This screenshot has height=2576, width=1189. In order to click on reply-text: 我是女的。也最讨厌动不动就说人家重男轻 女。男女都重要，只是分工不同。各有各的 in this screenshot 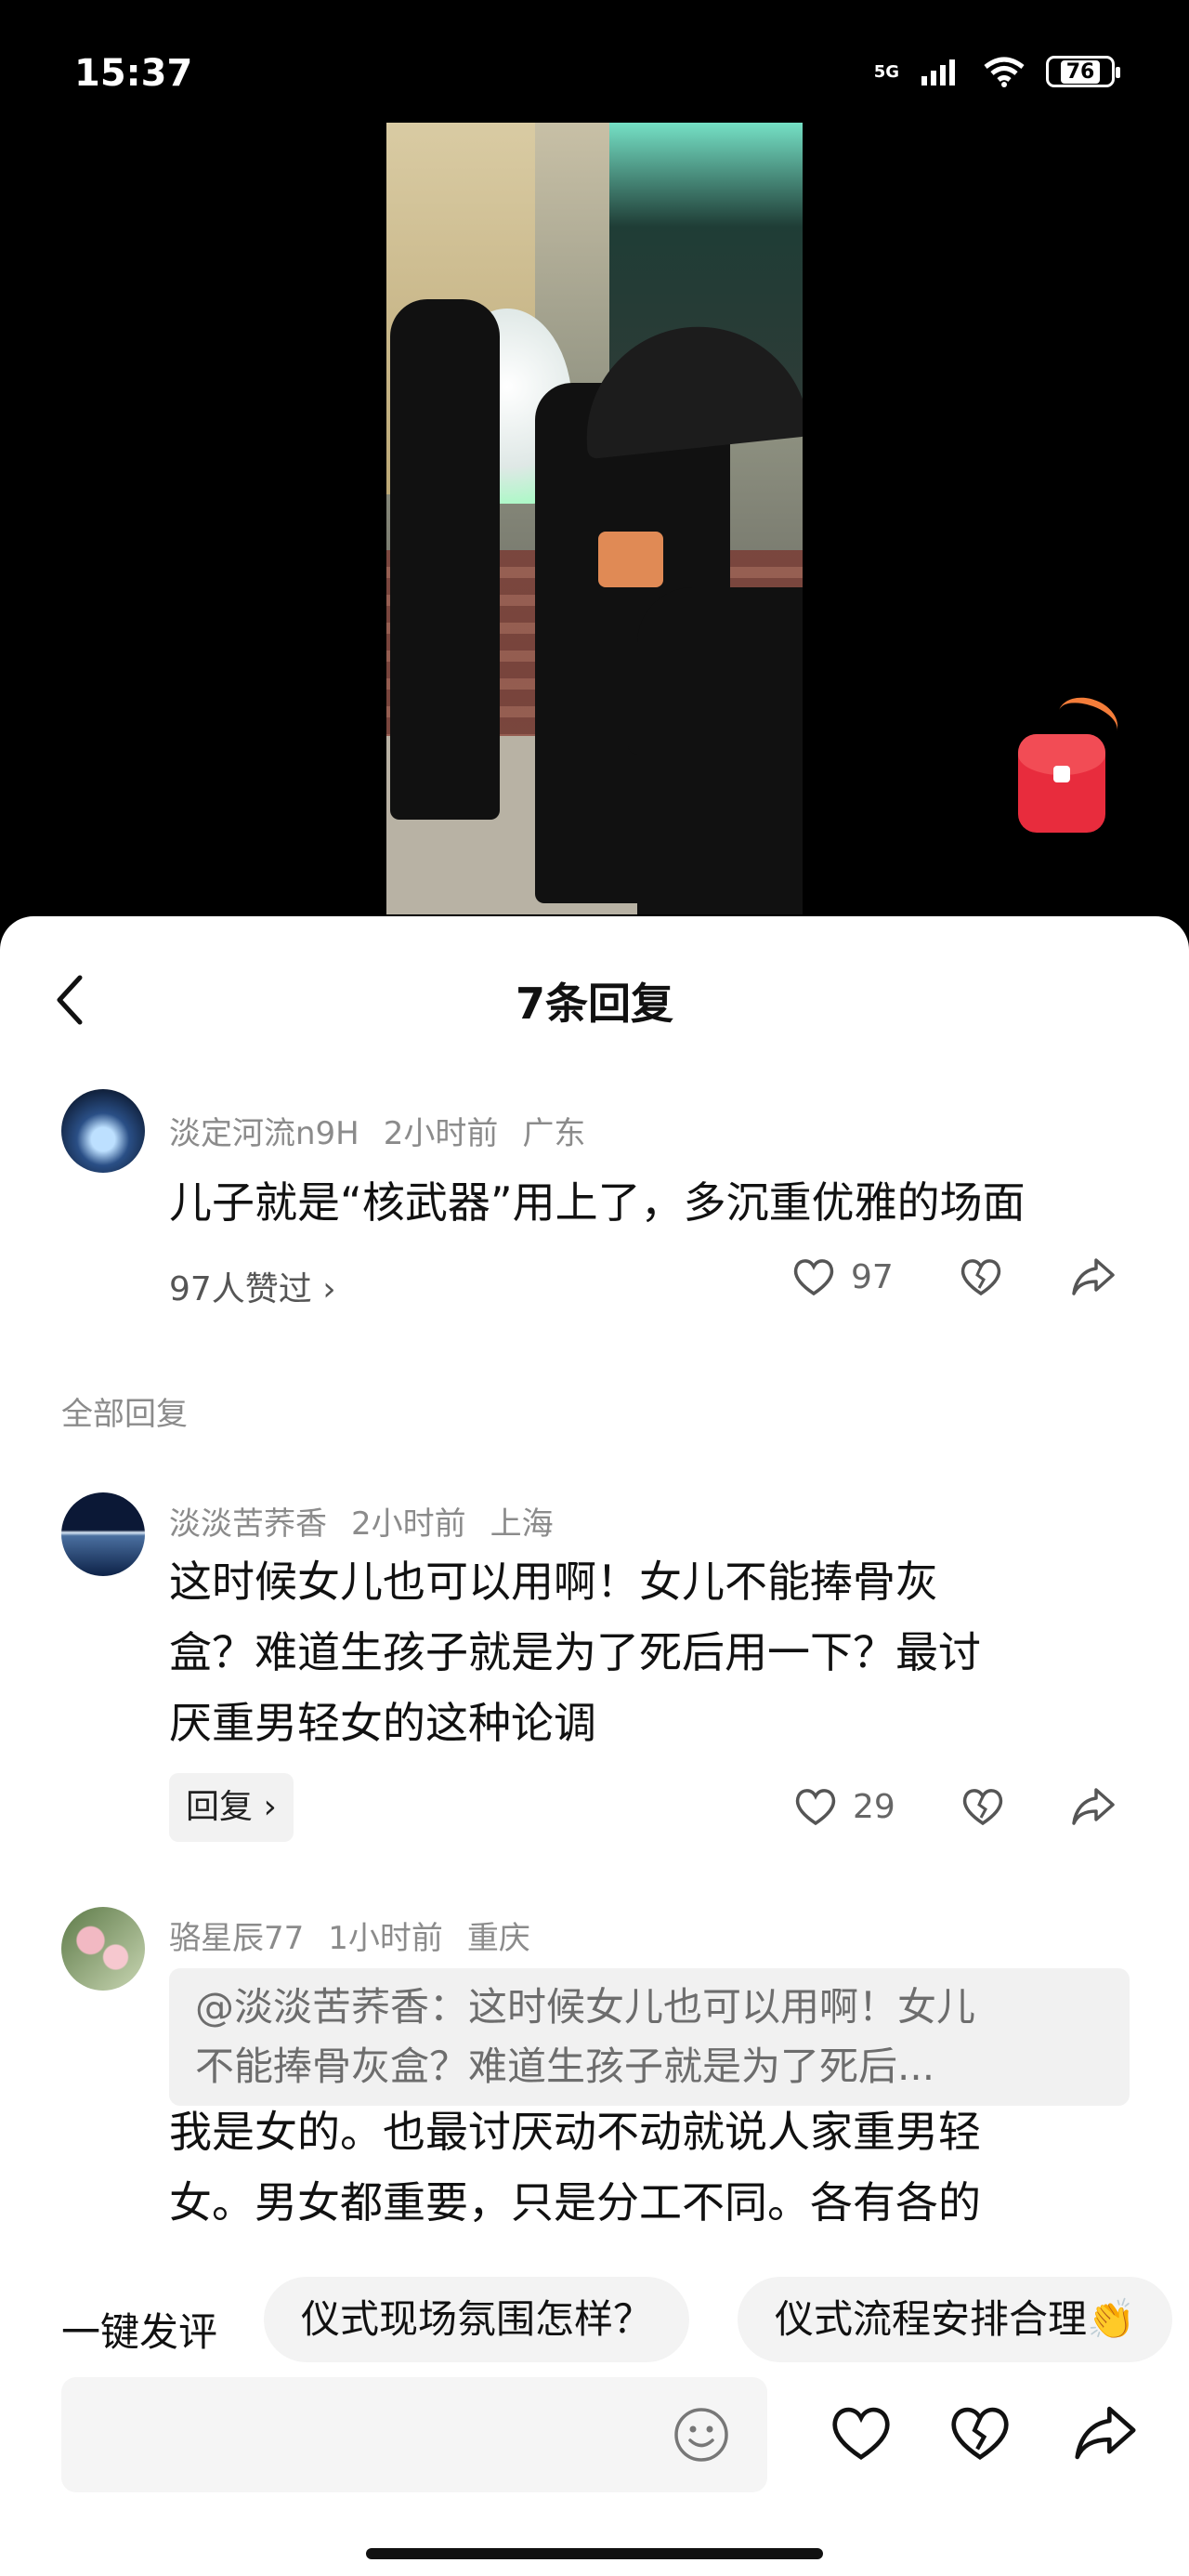, I will do `click(575, 2167)`.